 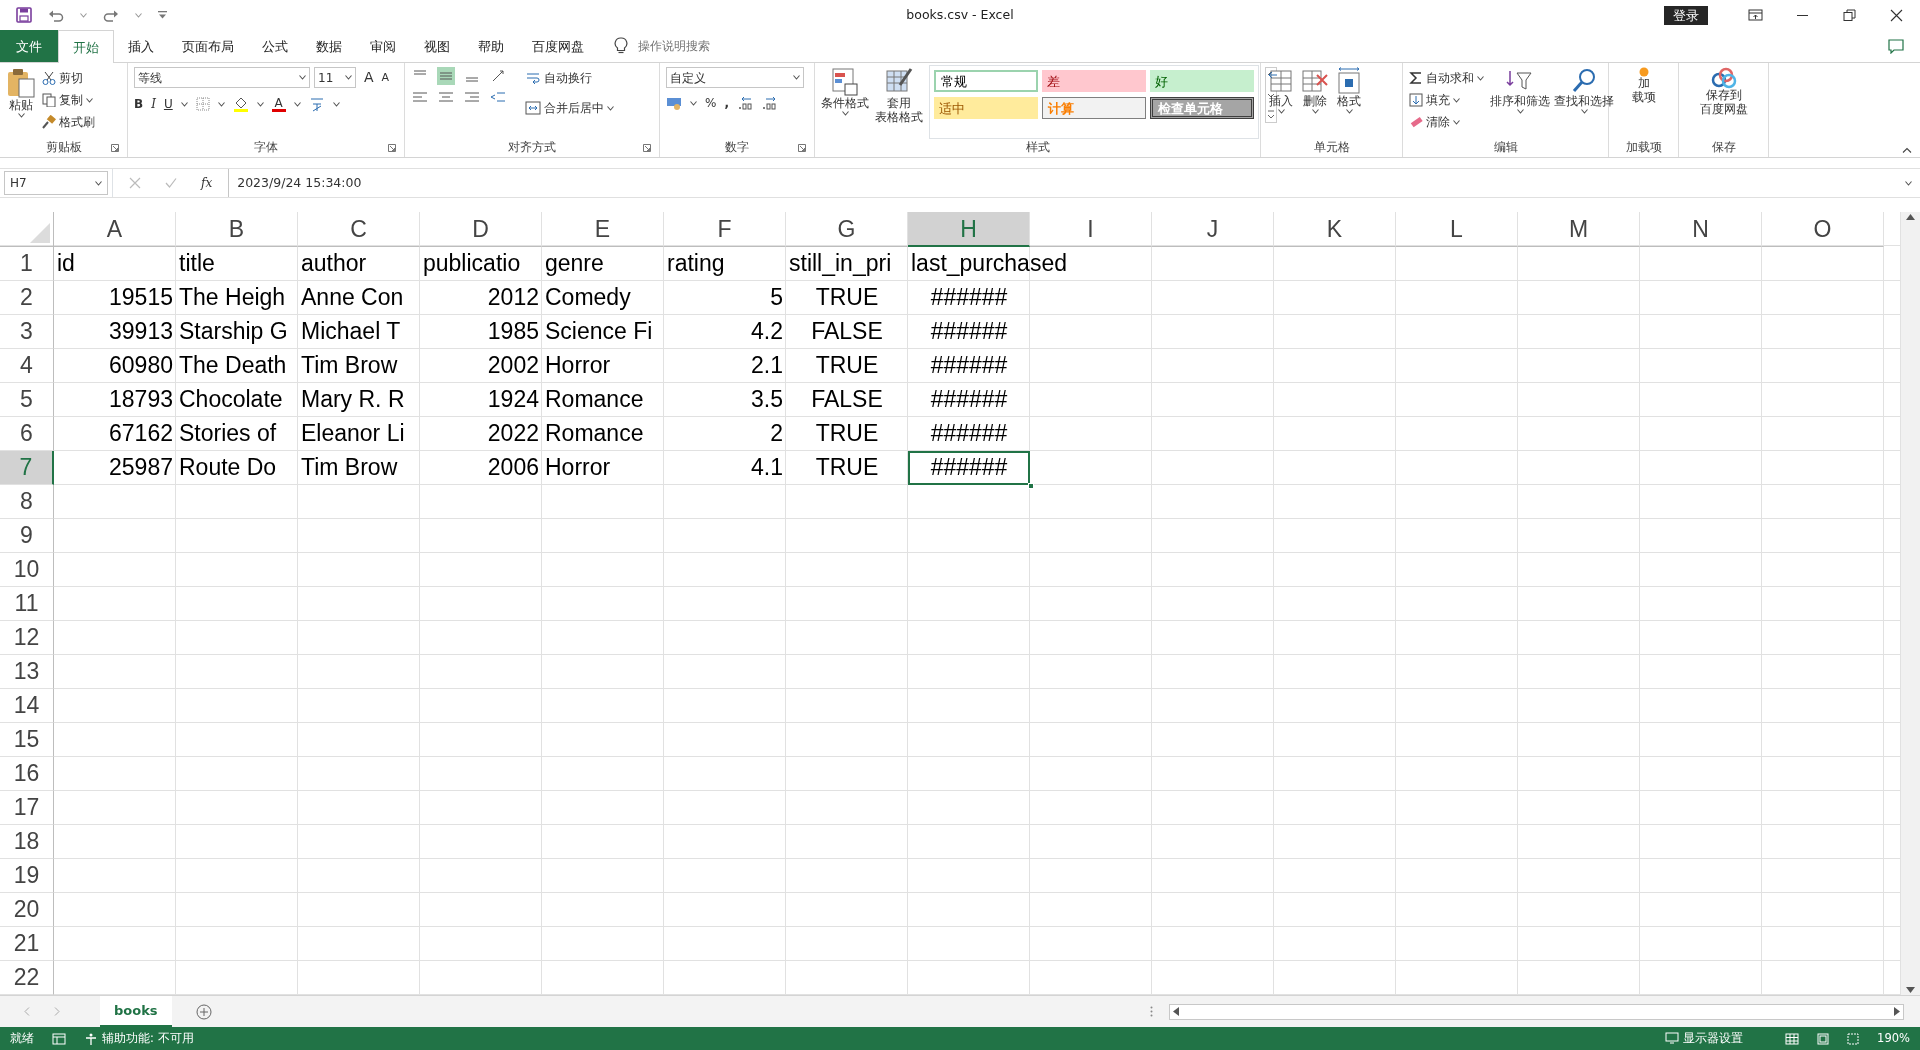 I want to click on spreadsheet-cell: The Heigh, so click(x=232, y=297).